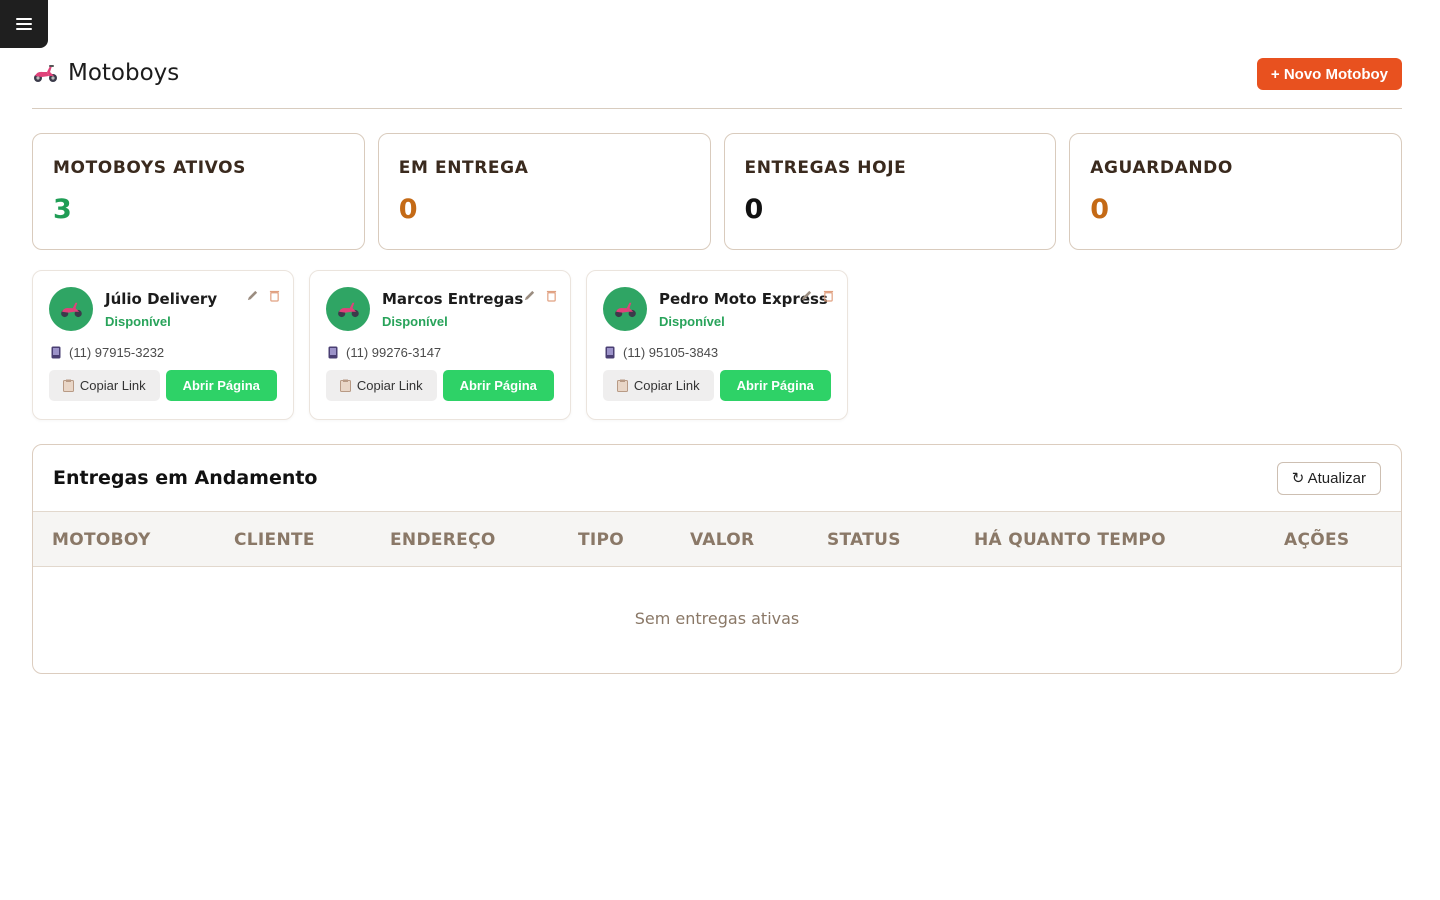 The height and width of the screenshot is (900, 1440). What do you see at coordinates (124, 73) in the screenshot?
I see `page-title: Motoboys` at bounding box center [124, 73].